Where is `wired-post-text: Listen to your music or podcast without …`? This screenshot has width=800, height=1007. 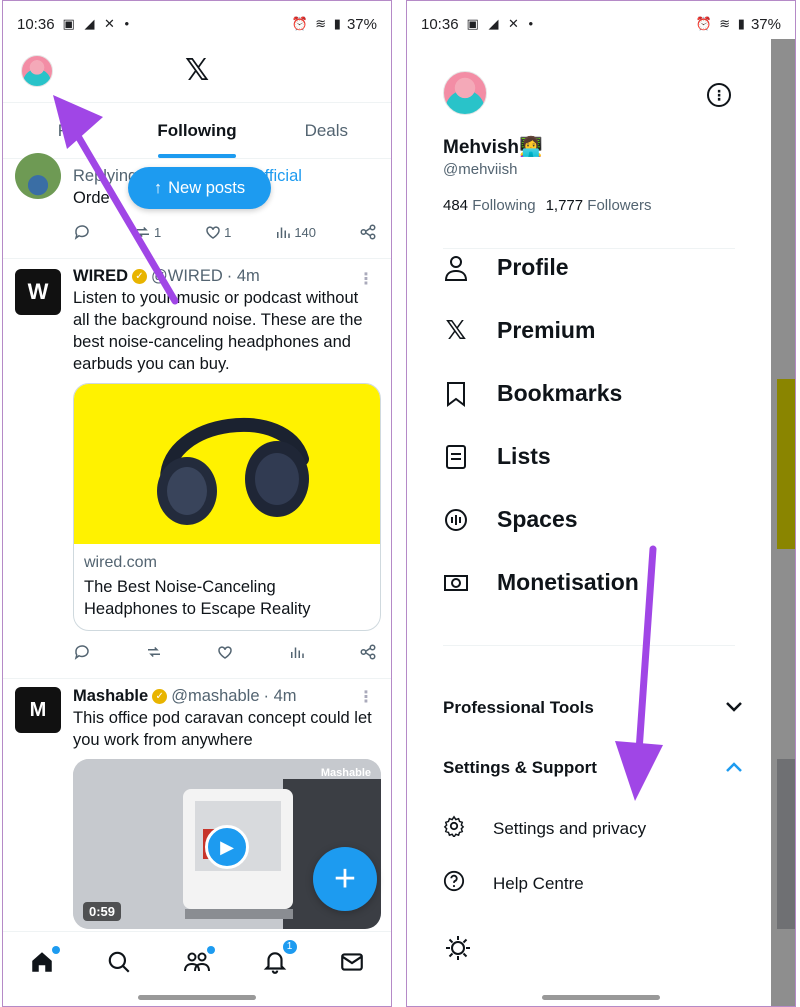 wired-post-text: Listen to your music or podcast without … is located at coordinates (218, 331).